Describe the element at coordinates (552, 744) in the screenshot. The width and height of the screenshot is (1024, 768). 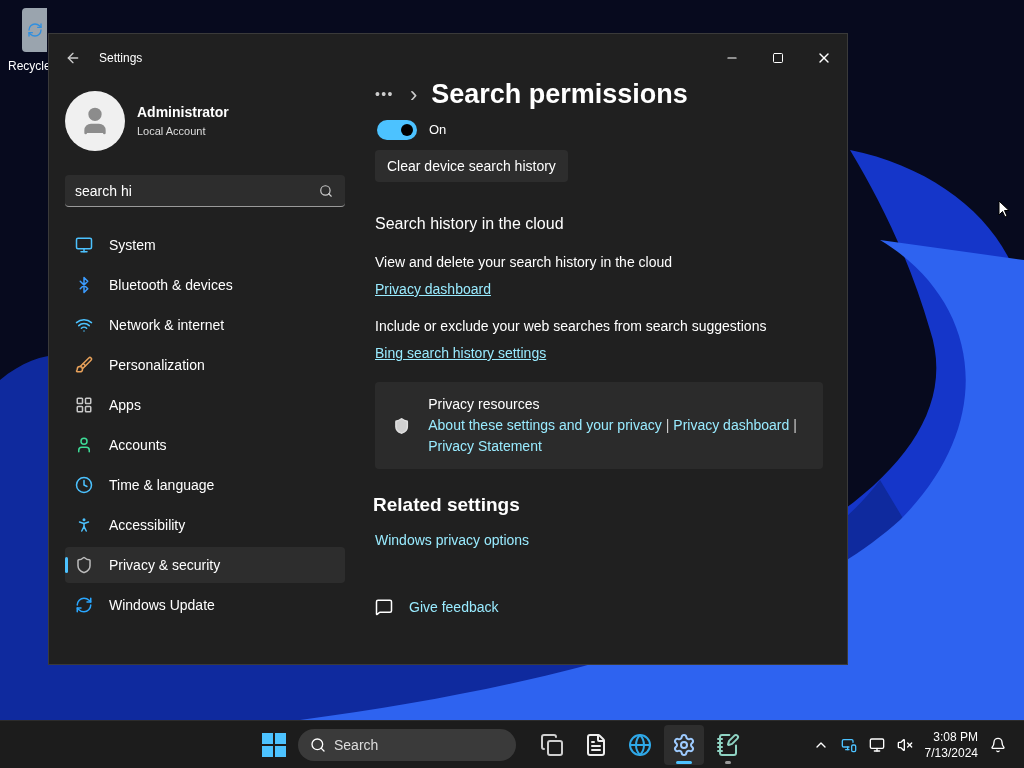
I see `windows-icon` at that location.